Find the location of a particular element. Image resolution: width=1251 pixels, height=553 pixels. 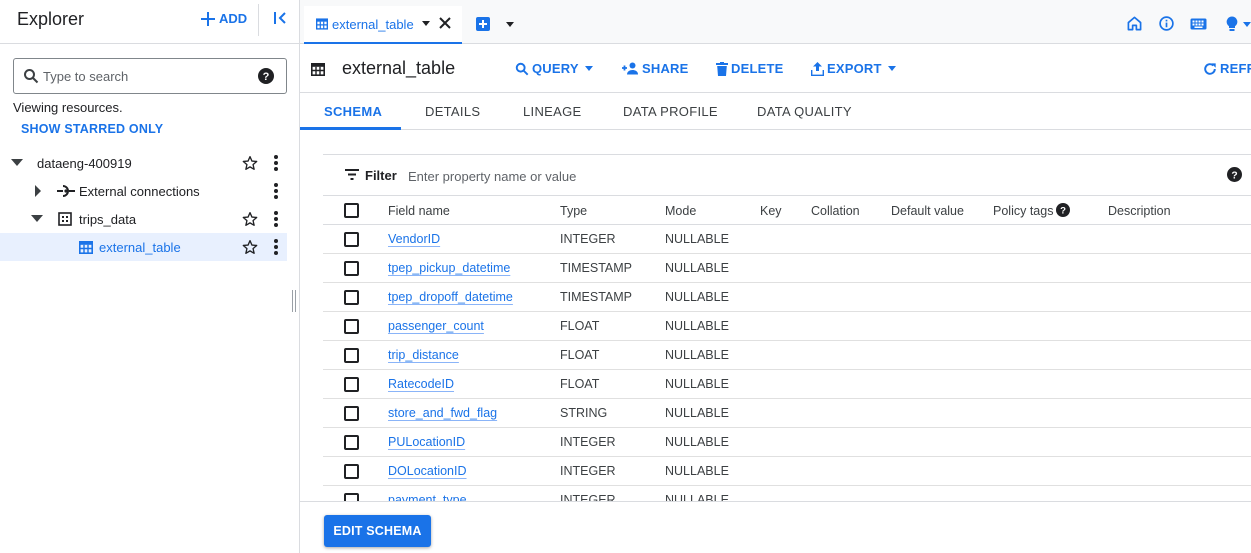

new-tab-button is located at coordinates (483, 24).